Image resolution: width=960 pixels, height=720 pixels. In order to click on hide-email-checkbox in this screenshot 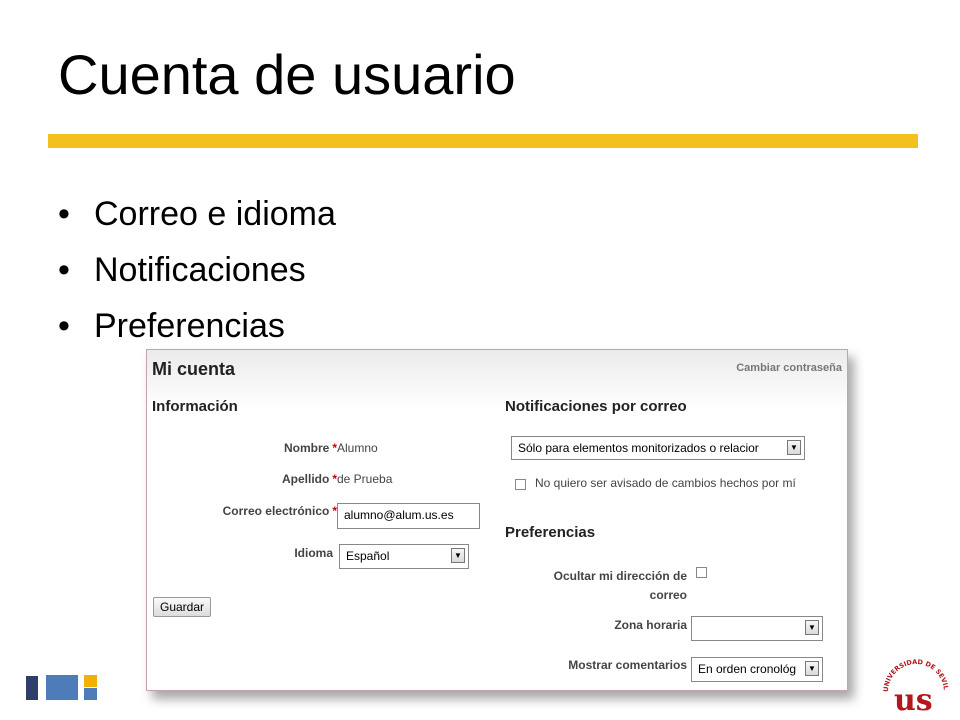, I will do `click(701, 572)`.